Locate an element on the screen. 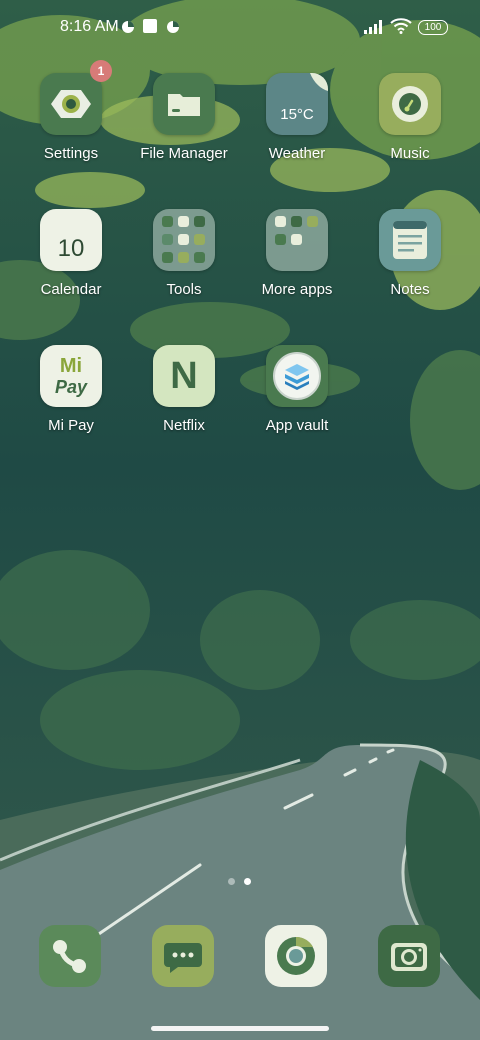 The height and width of the screenshot is (1040, 480). app-file-manager: File Manager is located at coordinates (184, 117).